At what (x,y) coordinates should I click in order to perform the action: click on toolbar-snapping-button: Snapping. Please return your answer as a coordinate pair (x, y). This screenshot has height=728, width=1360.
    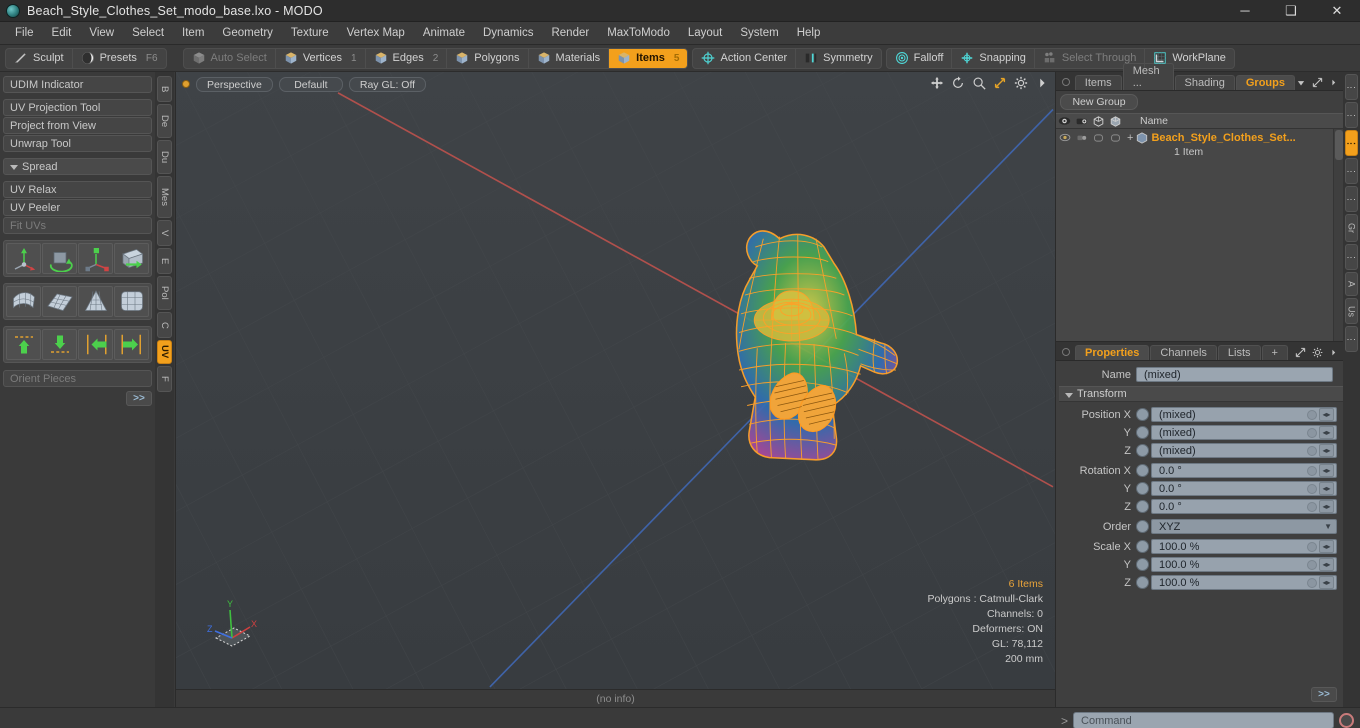
    Looking at the image, I should click on (993, 58).